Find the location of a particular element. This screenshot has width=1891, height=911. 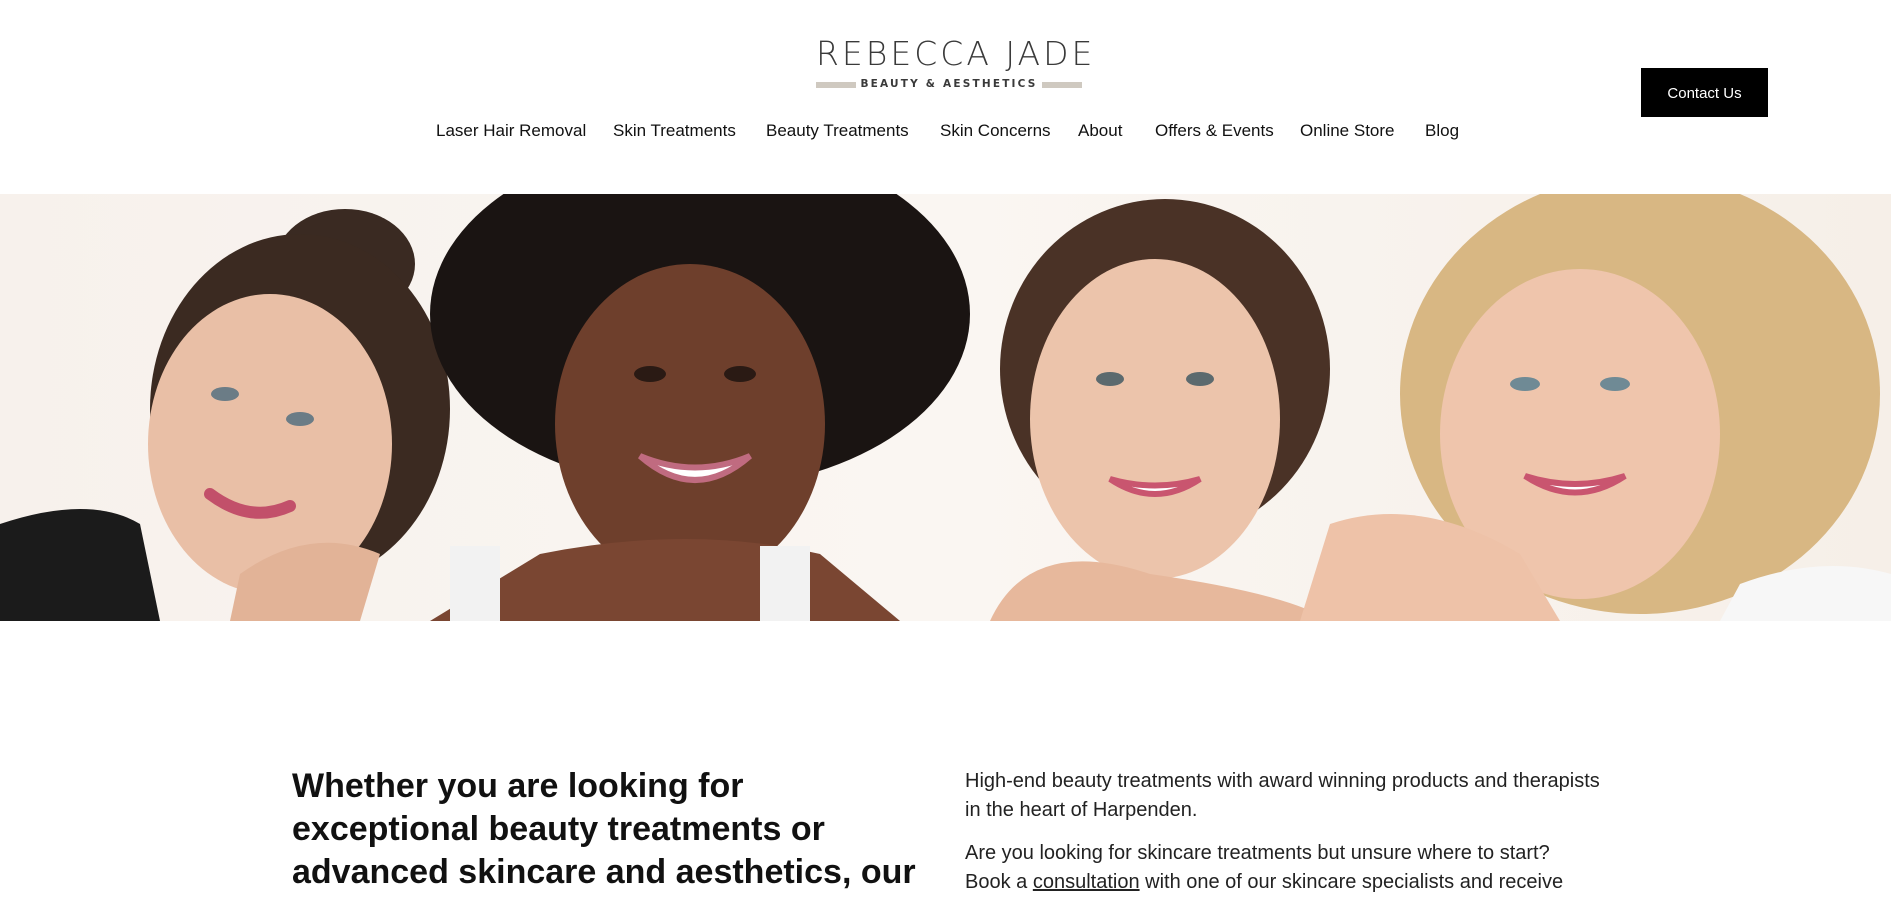

brand-tagline-row: BEAUTY & AESTHETICS is located at coordinates (949, 84).